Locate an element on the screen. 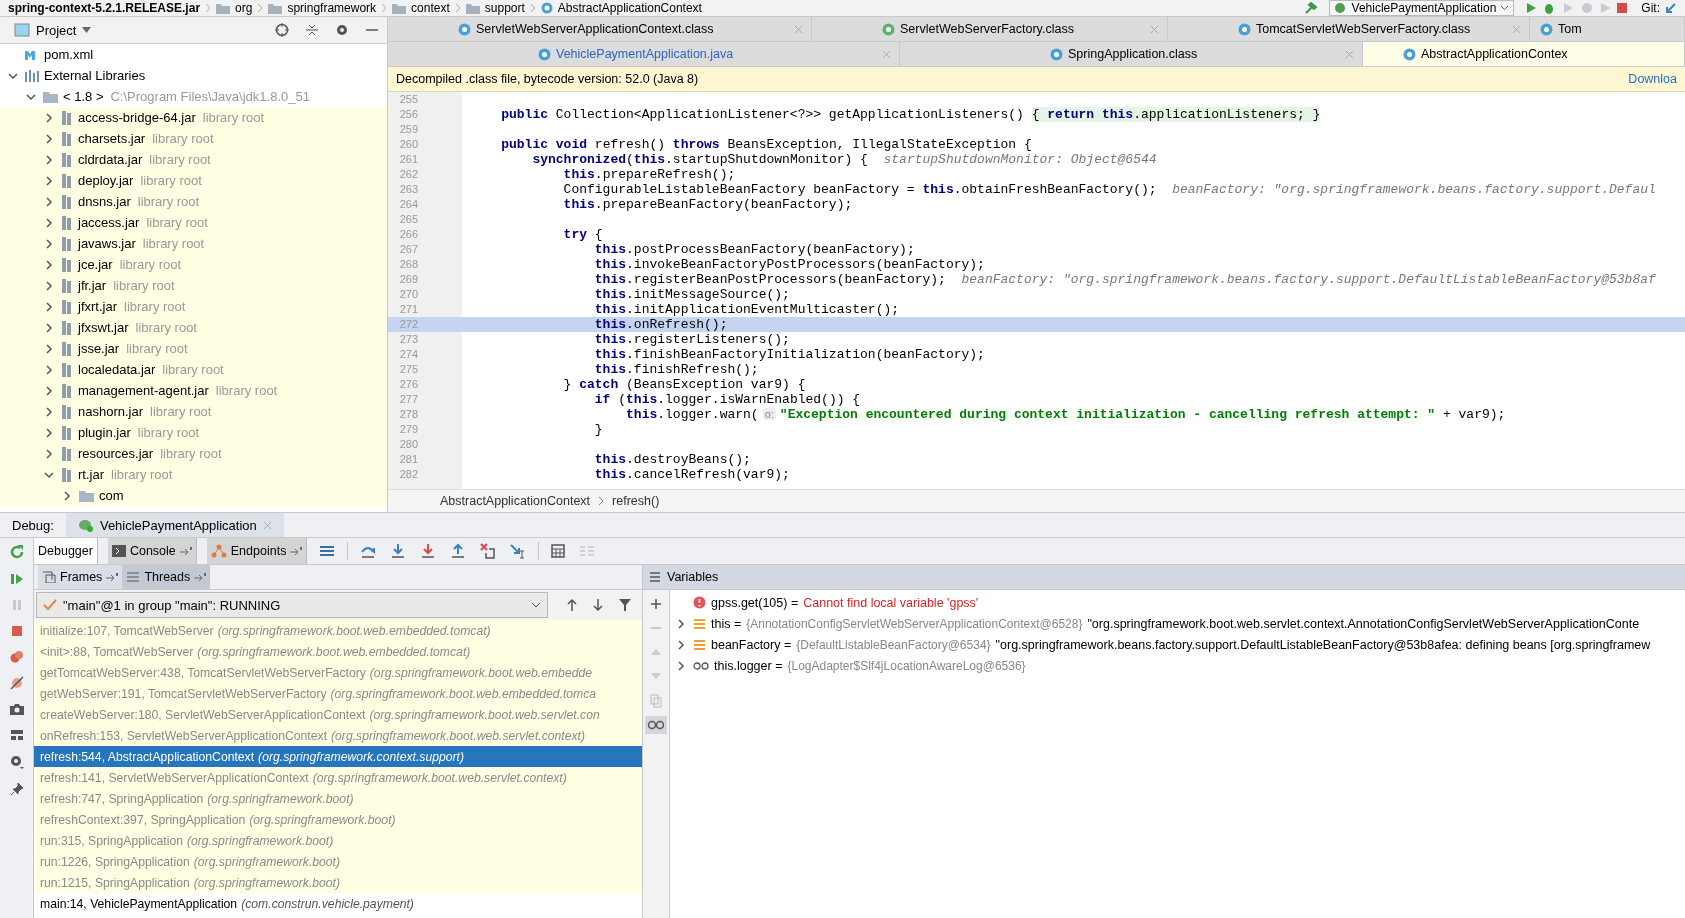 The width and height of the screenshot is (1685, 918). stack-frame: refresh:141, ServletWebServerApplicationContext (org.springframework.boot.web.servlet.context) is located at coordinates (338, 777).